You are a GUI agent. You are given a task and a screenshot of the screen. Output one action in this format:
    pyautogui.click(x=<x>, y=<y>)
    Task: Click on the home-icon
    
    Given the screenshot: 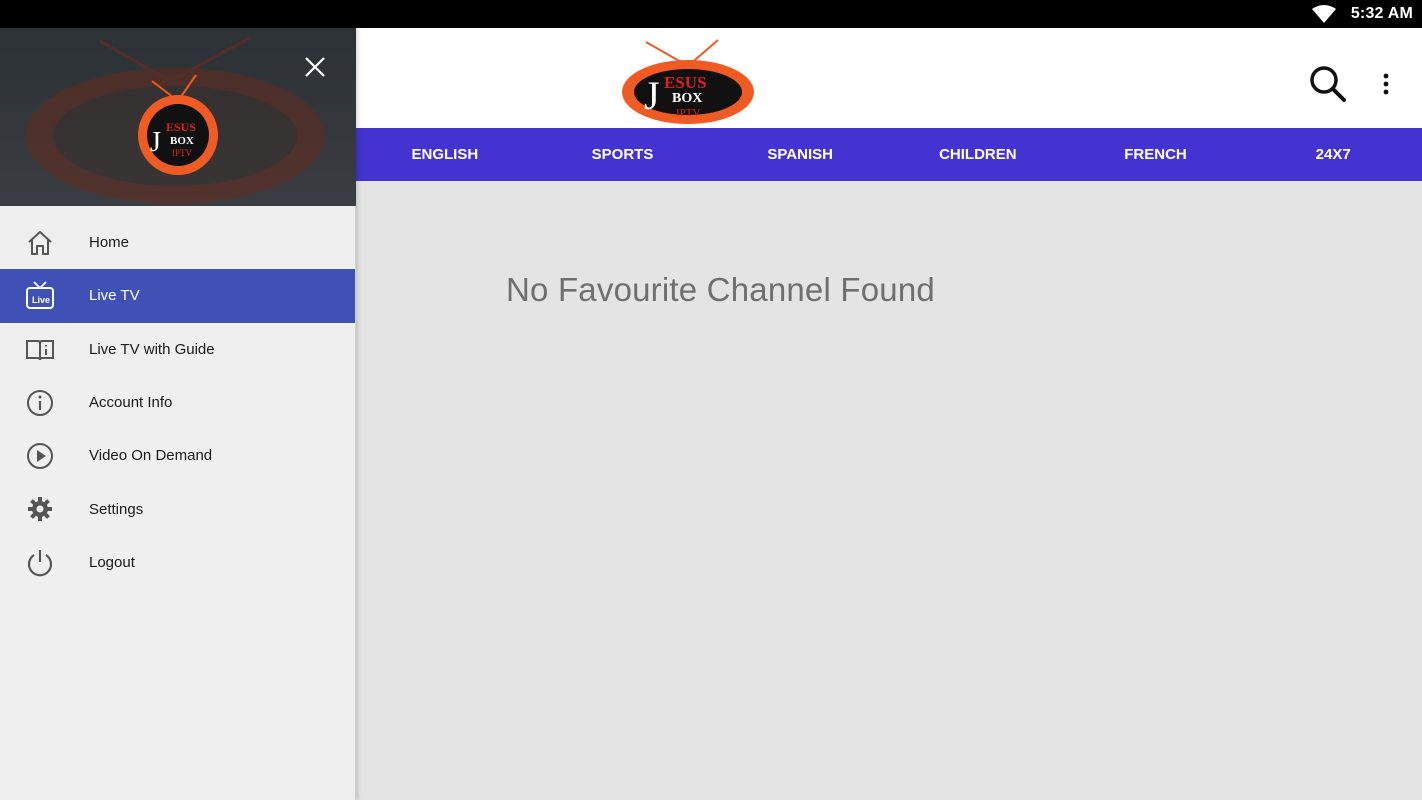 What is the action you would take?
    pyautogui.click(x=40, y=243)
    